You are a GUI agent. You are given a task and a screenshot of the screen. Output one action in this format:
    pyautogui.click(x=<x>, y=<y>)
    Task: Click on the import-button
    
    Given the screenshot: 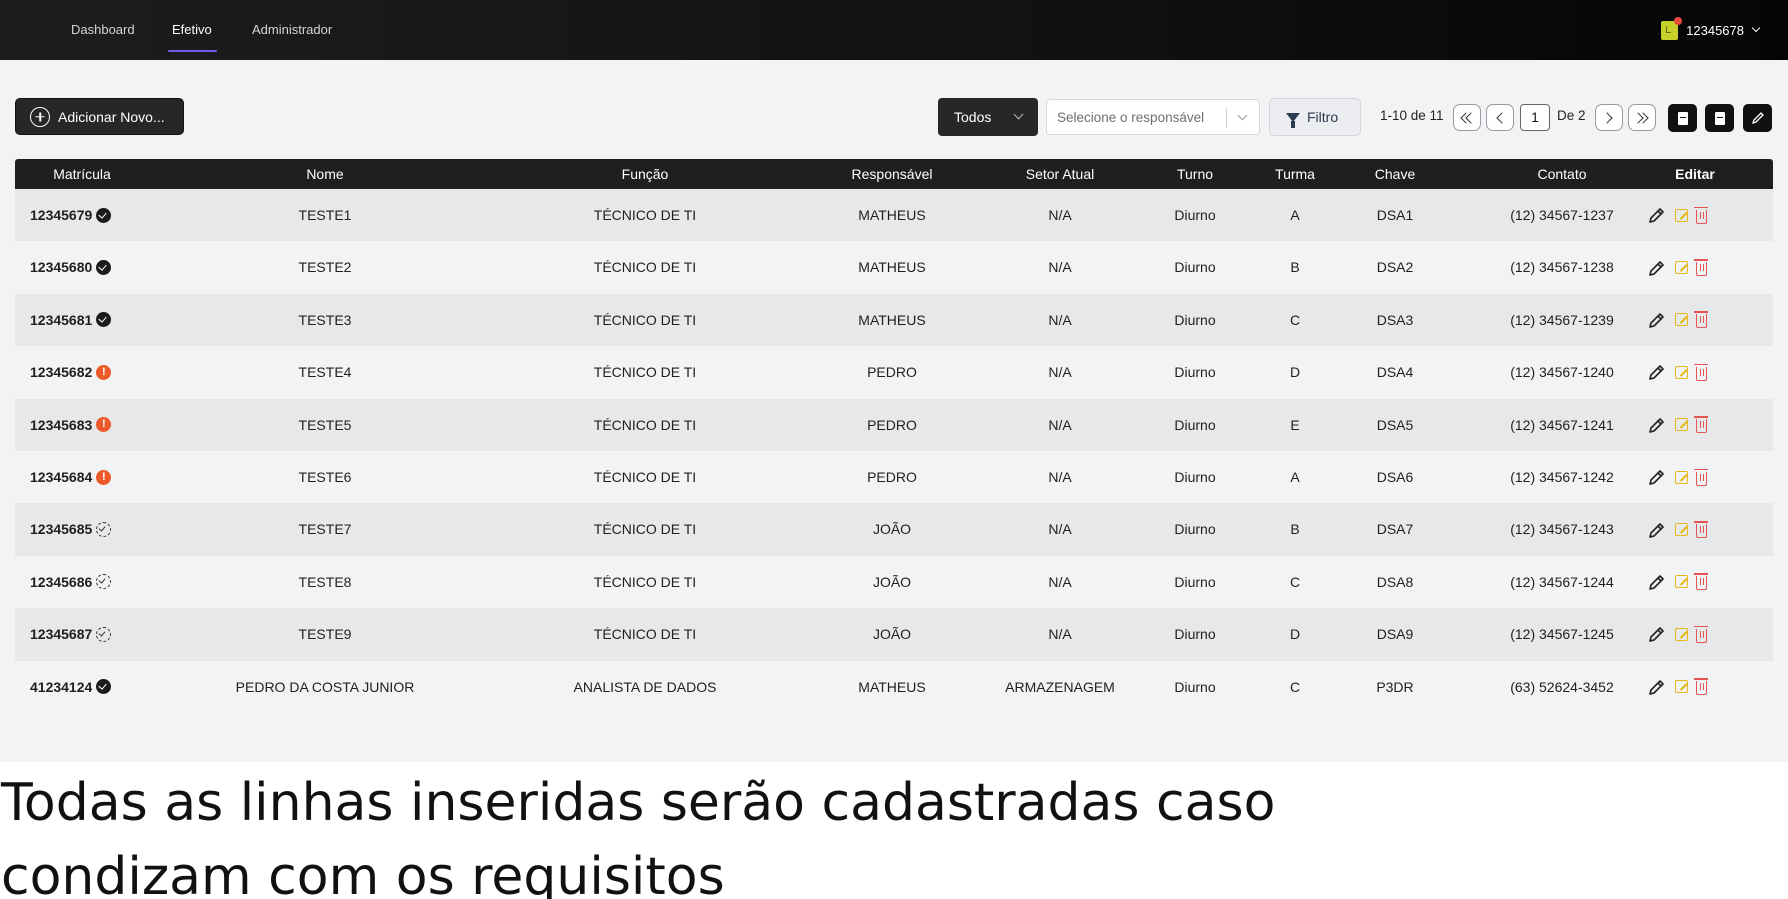 What is the action you would take?
    pyautogui.click(x=1682, y=118)
    